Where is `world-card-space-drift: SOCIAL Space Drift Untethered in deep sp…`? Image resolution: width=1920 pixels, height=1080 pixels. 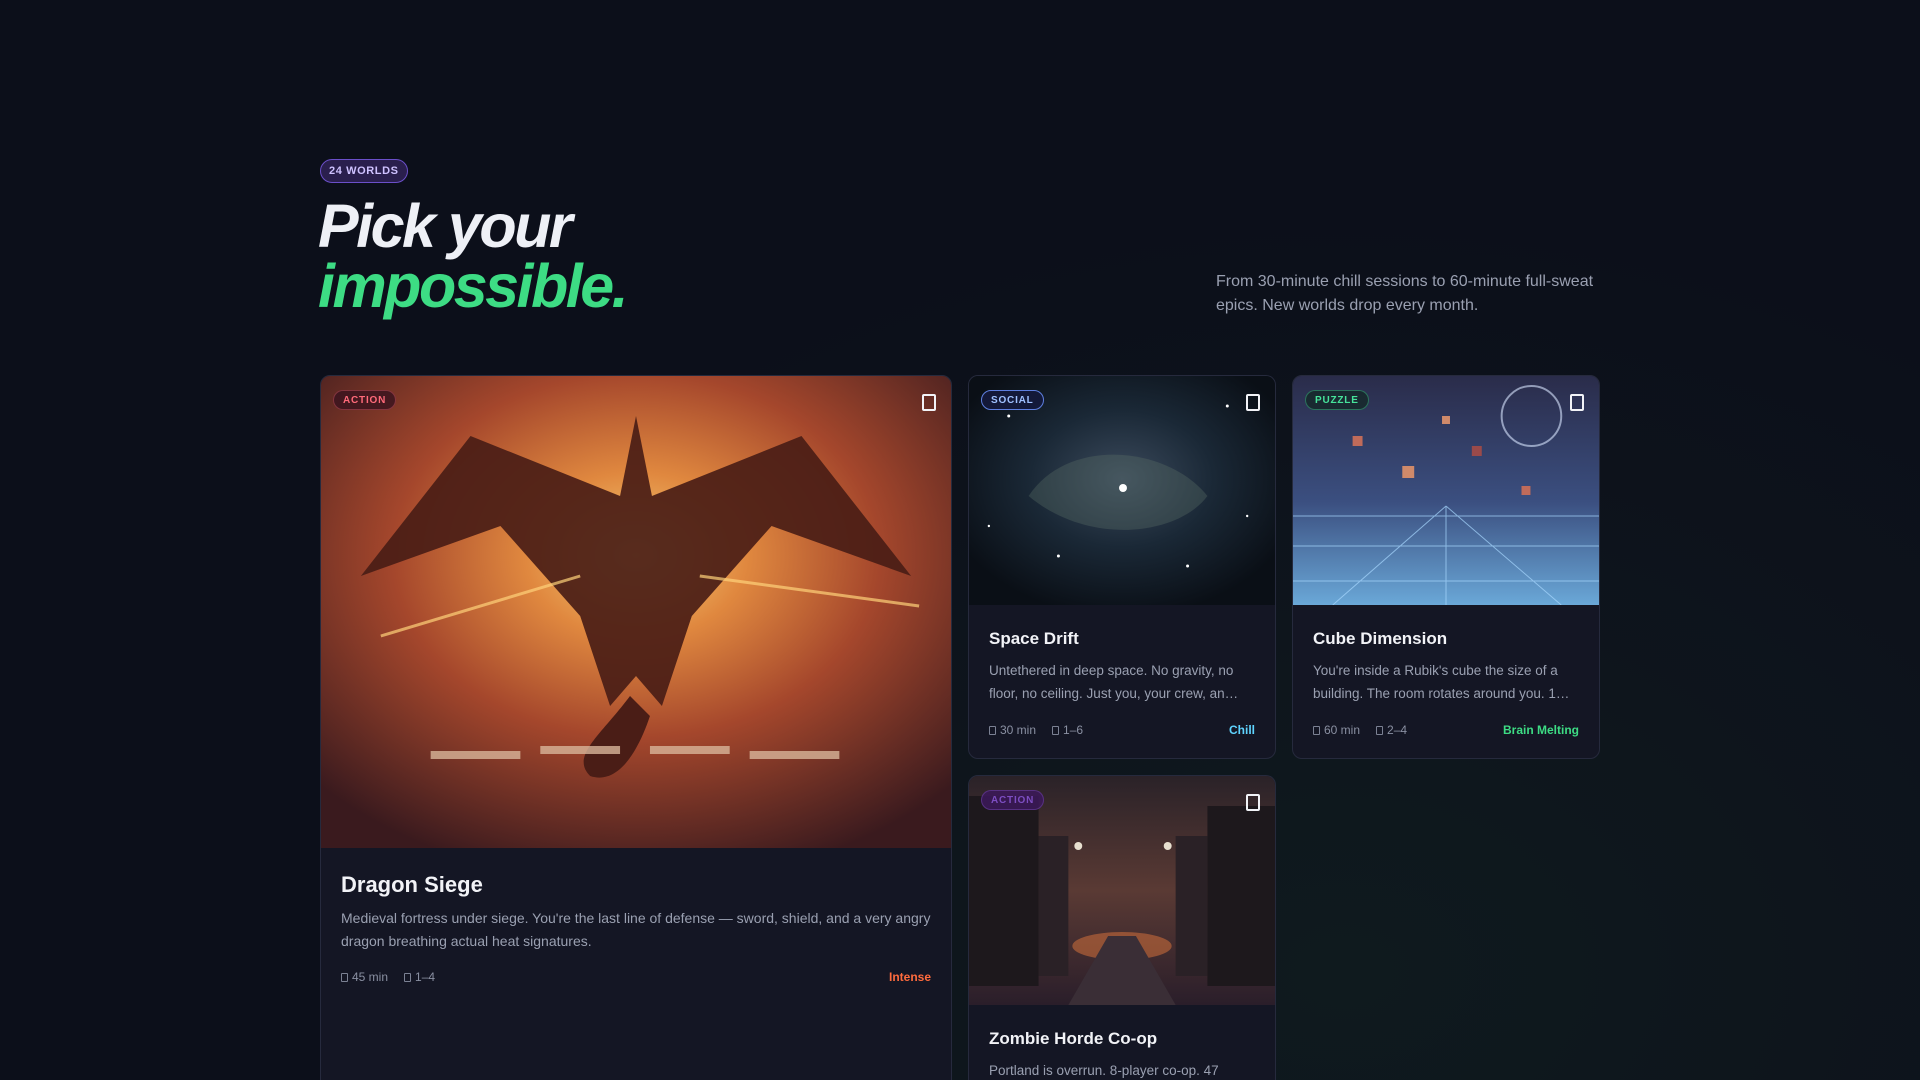 world-card-space-drift: SOCIAL Space Drift Untethered in deep sp… is located at coordinates (1122, 567).